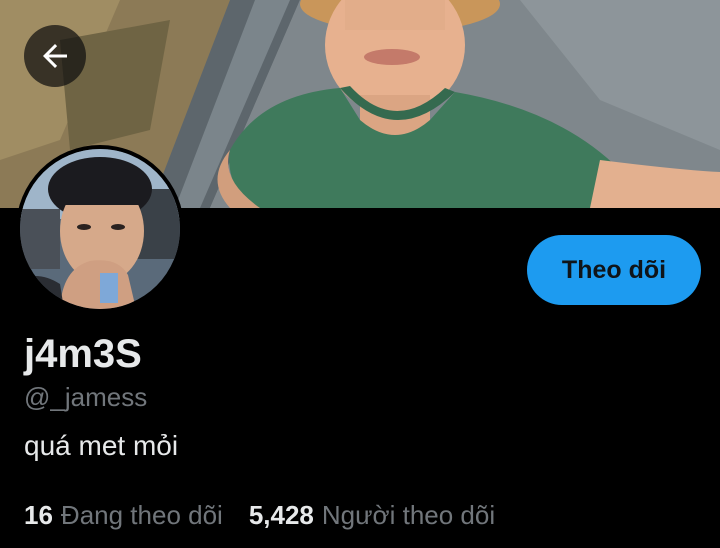  What do you see at coordinates (101, 445) in the screenshot?
I see `profile-bio: quá met mỏi` at bounding box center [101, 445].